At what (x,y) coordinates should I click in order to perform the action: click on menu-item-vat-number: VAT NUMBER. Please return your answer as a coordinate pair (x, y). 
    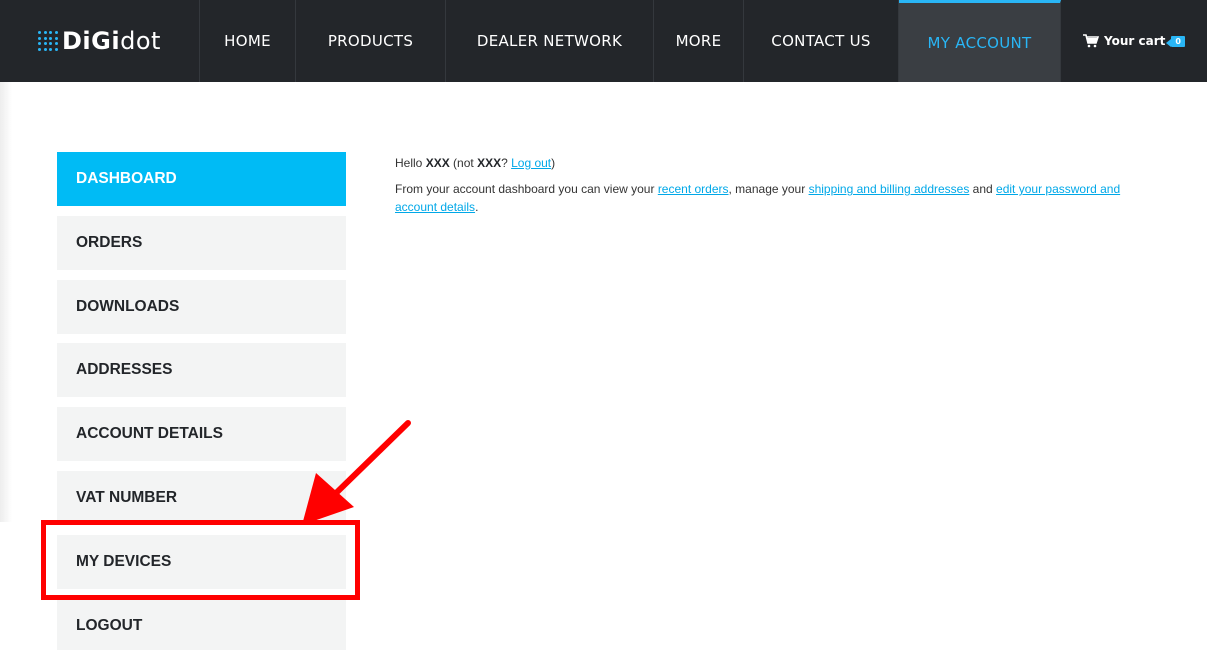
    Looking at the image, I should click on (201, 497).